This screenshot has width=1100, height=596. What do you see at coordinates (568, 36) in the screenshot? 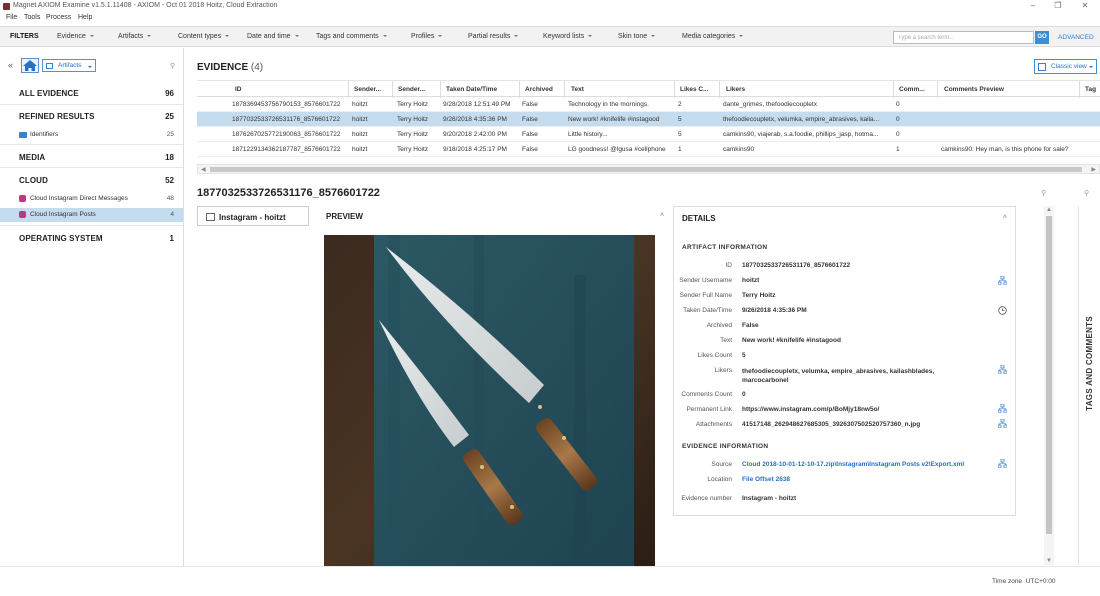
I see `filter-keyword-lists: Keyword lists` at bounding box center [568, 36].